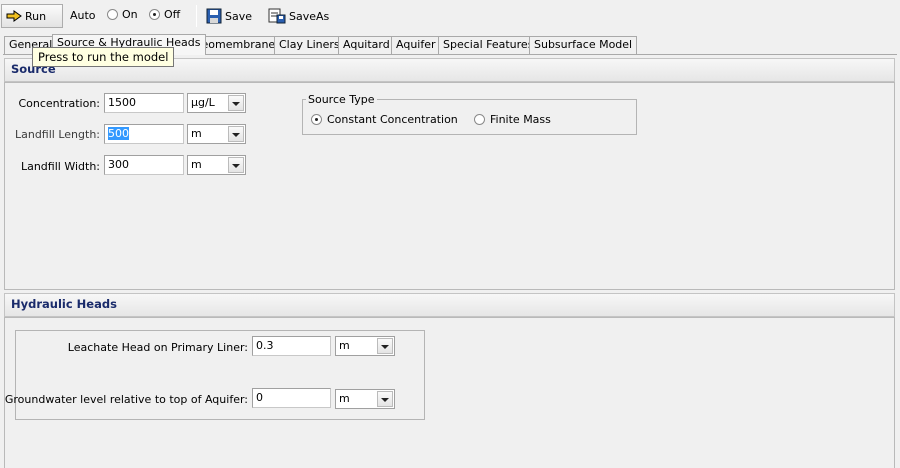  I want to click on groundwater-level-unit-value: m, so click(344, 398).